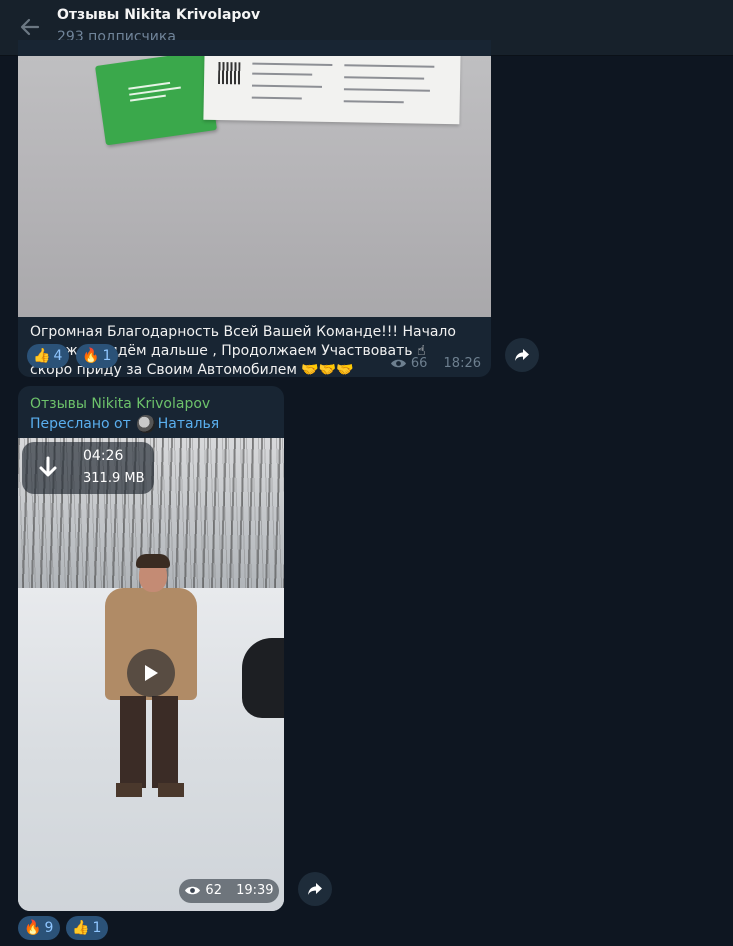 This screenshot has width=733, height=946. What do you see at coordinates (229, 891) in the screenshot?
I see `message-meta: 62 19:39` at bounding box center [229, 891].